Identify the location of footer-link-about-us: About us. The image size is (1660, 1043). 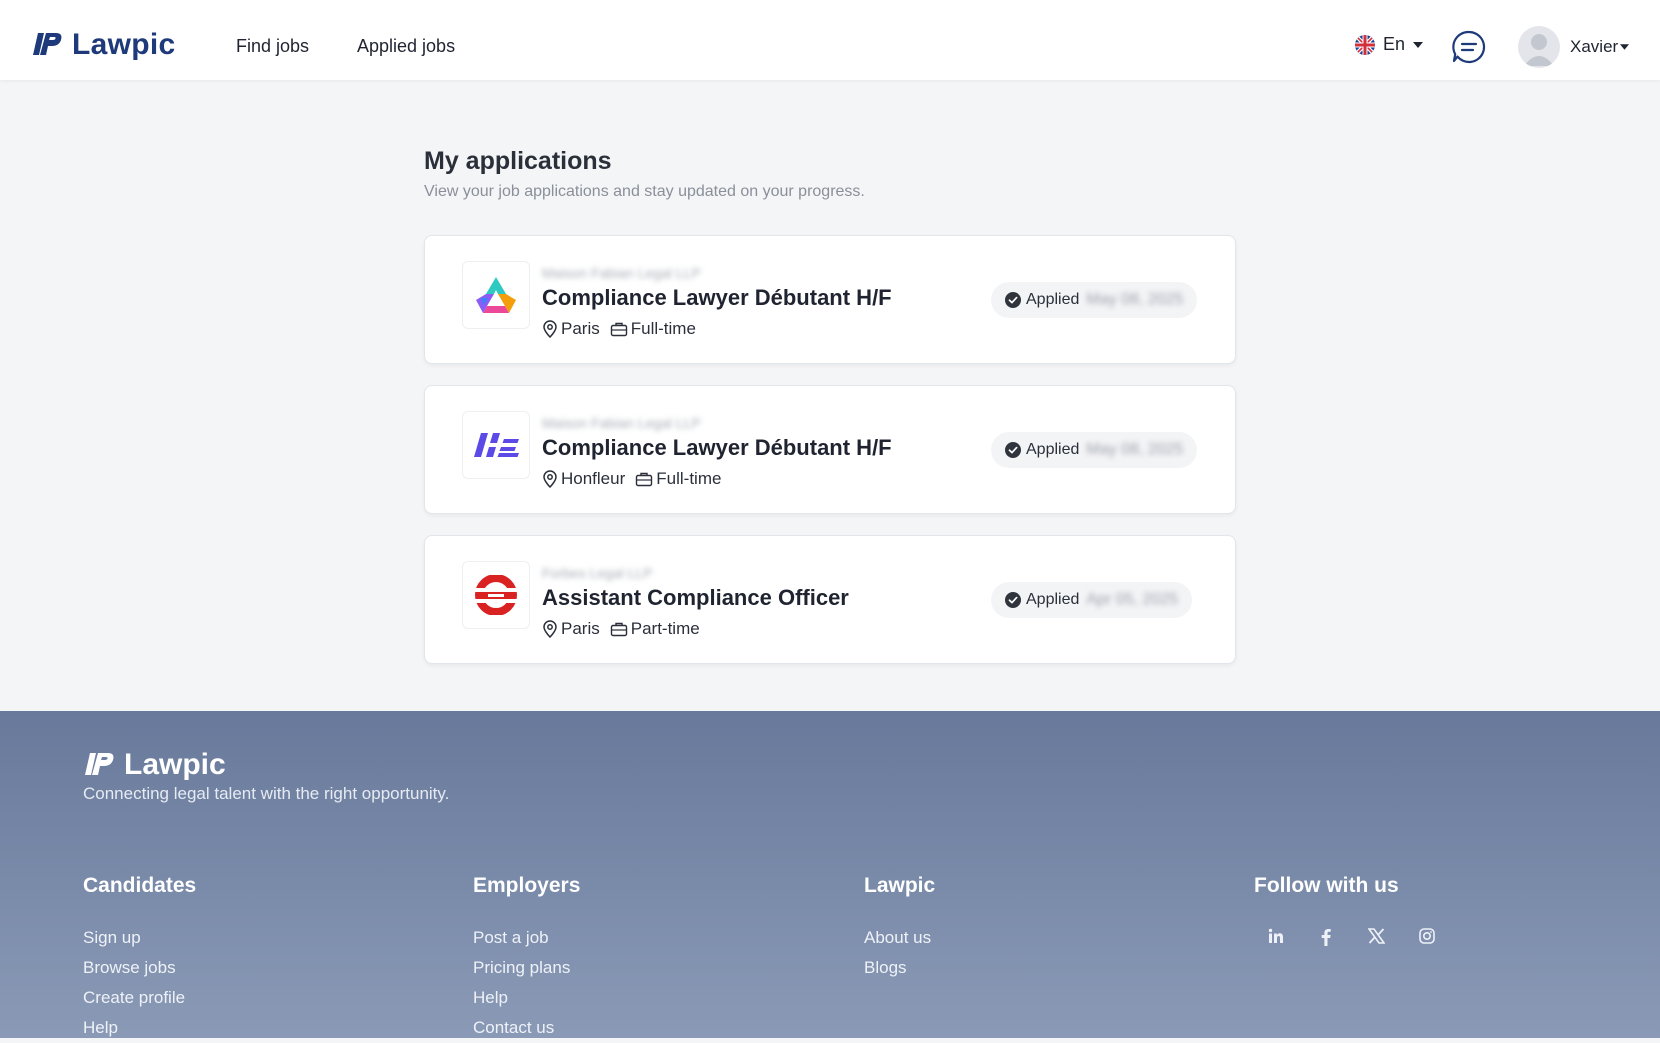
(899, 938).